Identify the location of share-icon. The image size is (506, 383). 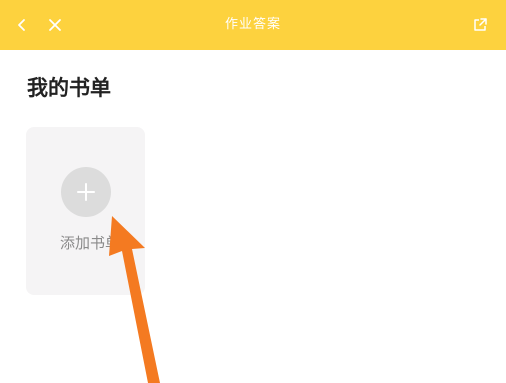
(480, 24).